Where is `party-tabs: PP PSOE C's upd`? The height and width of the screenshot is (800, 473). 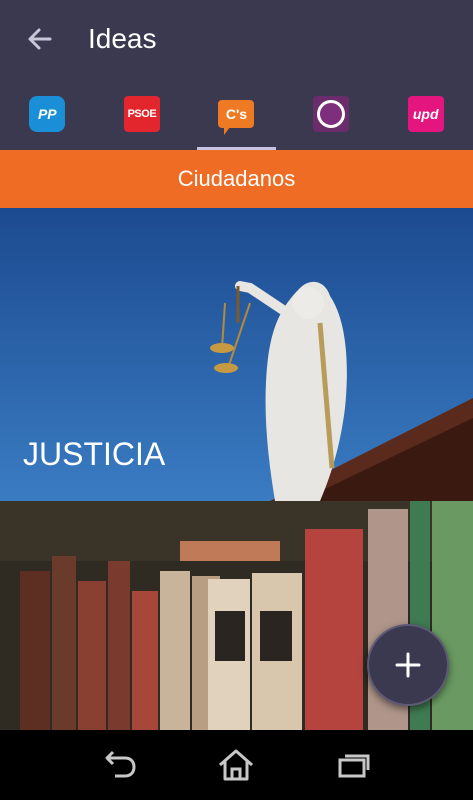
party-tabs: PP PSOE C's upd is located at coordinates (236, 114).